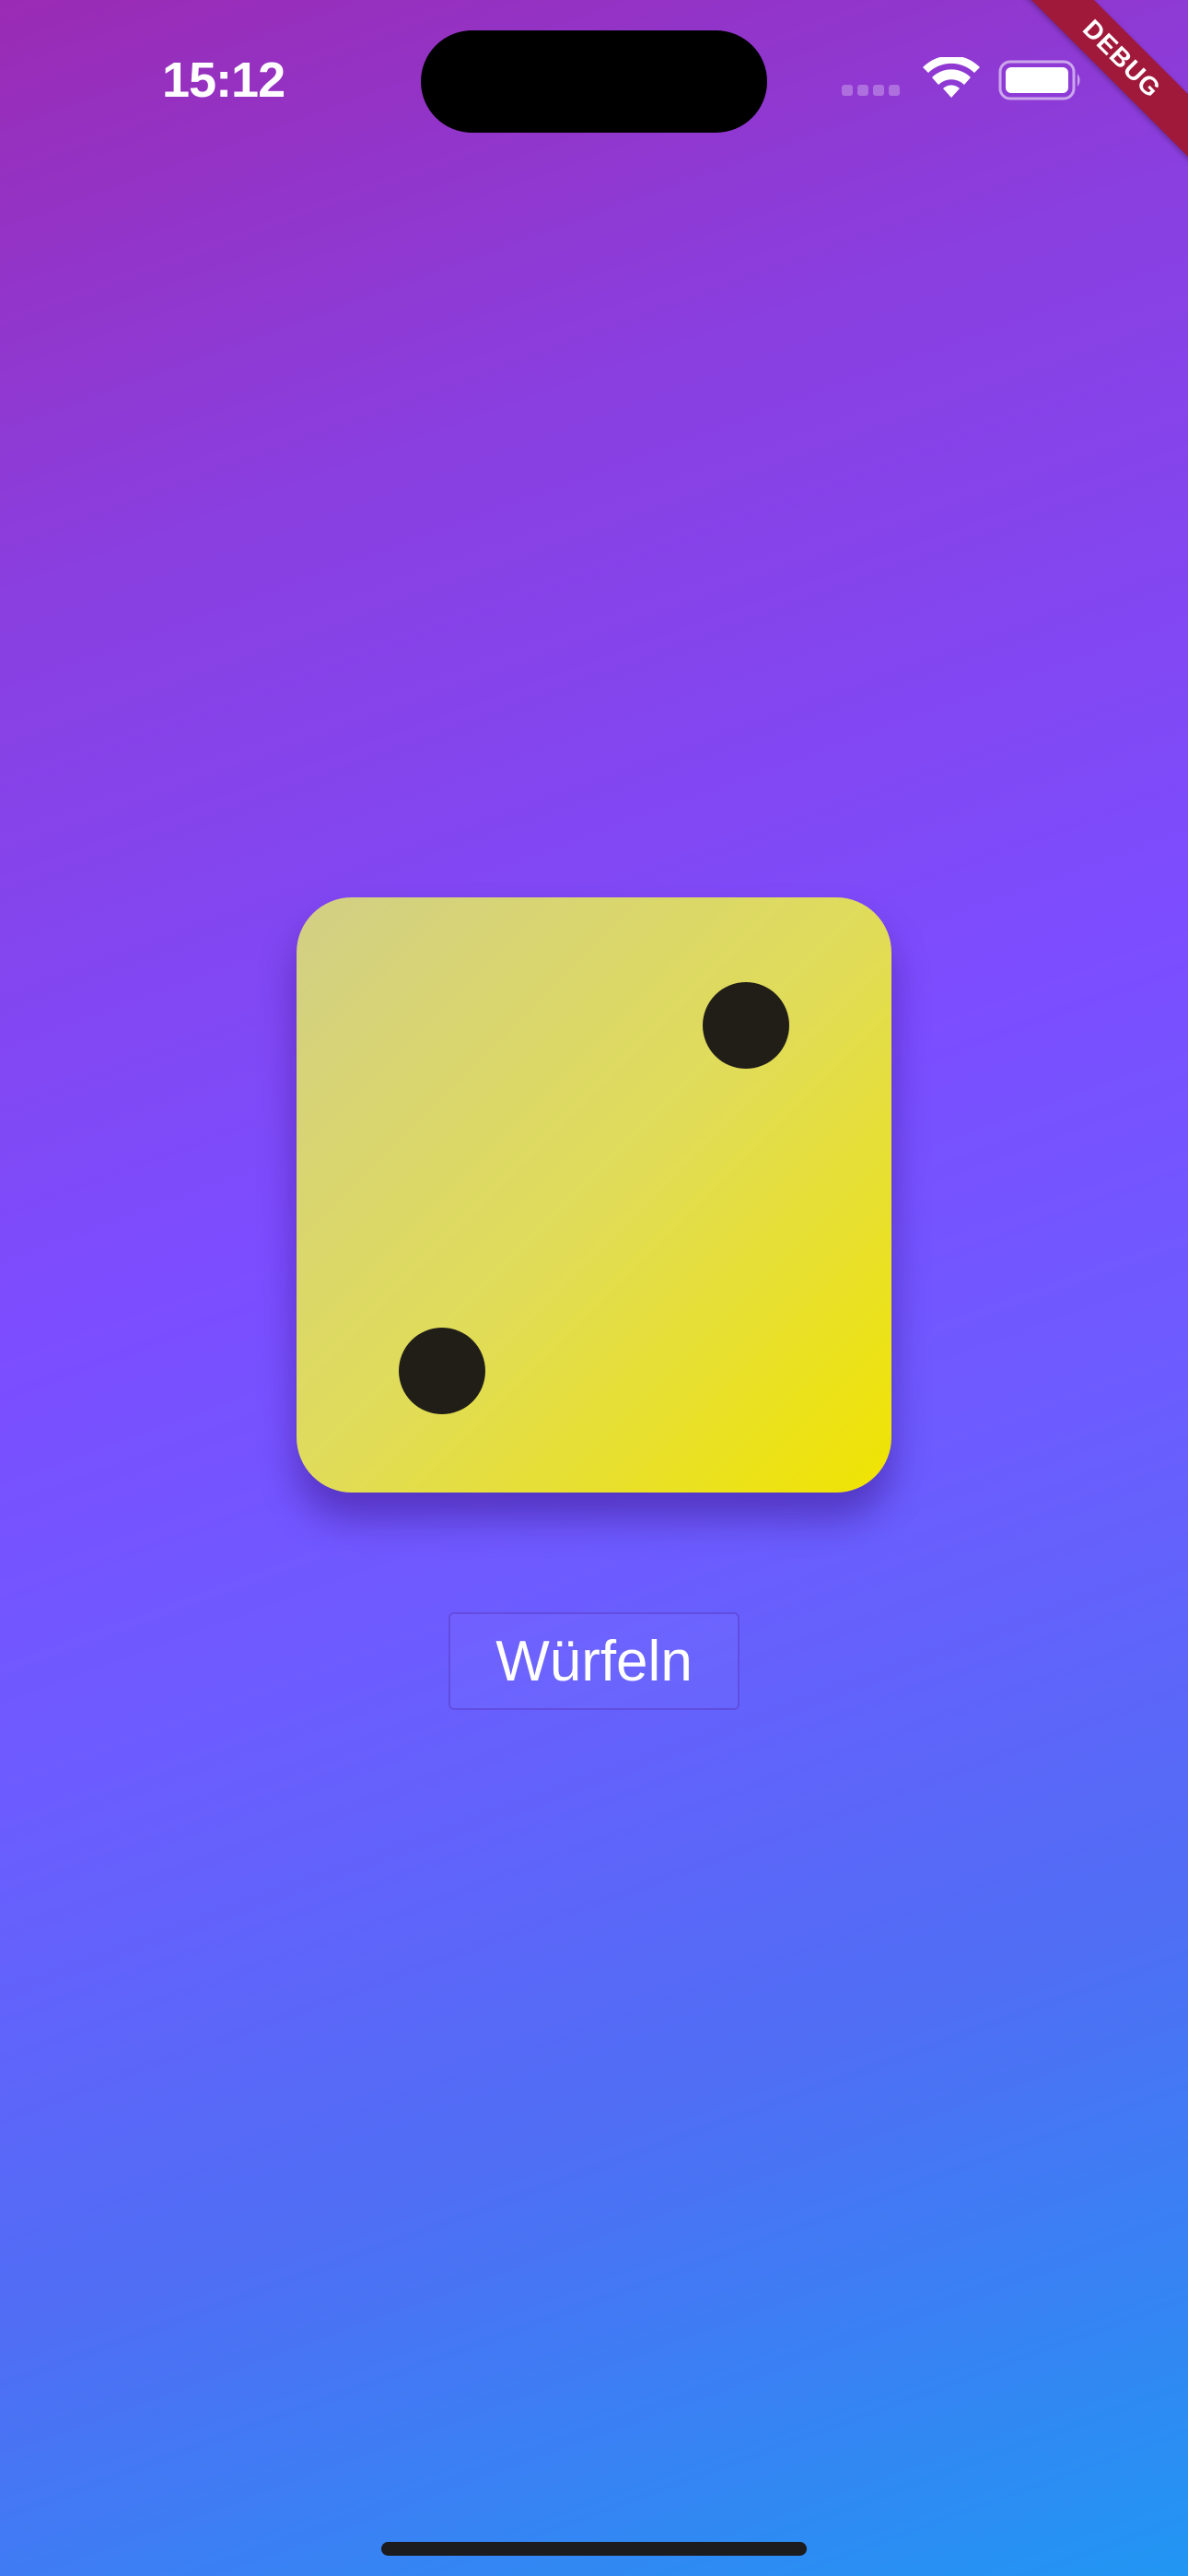 The height and width of the screenshot is (2576, 1188). Describe the element at coordinates (223, 80) in the screenshot. I see `status-bar-time: 15:12` at that location.